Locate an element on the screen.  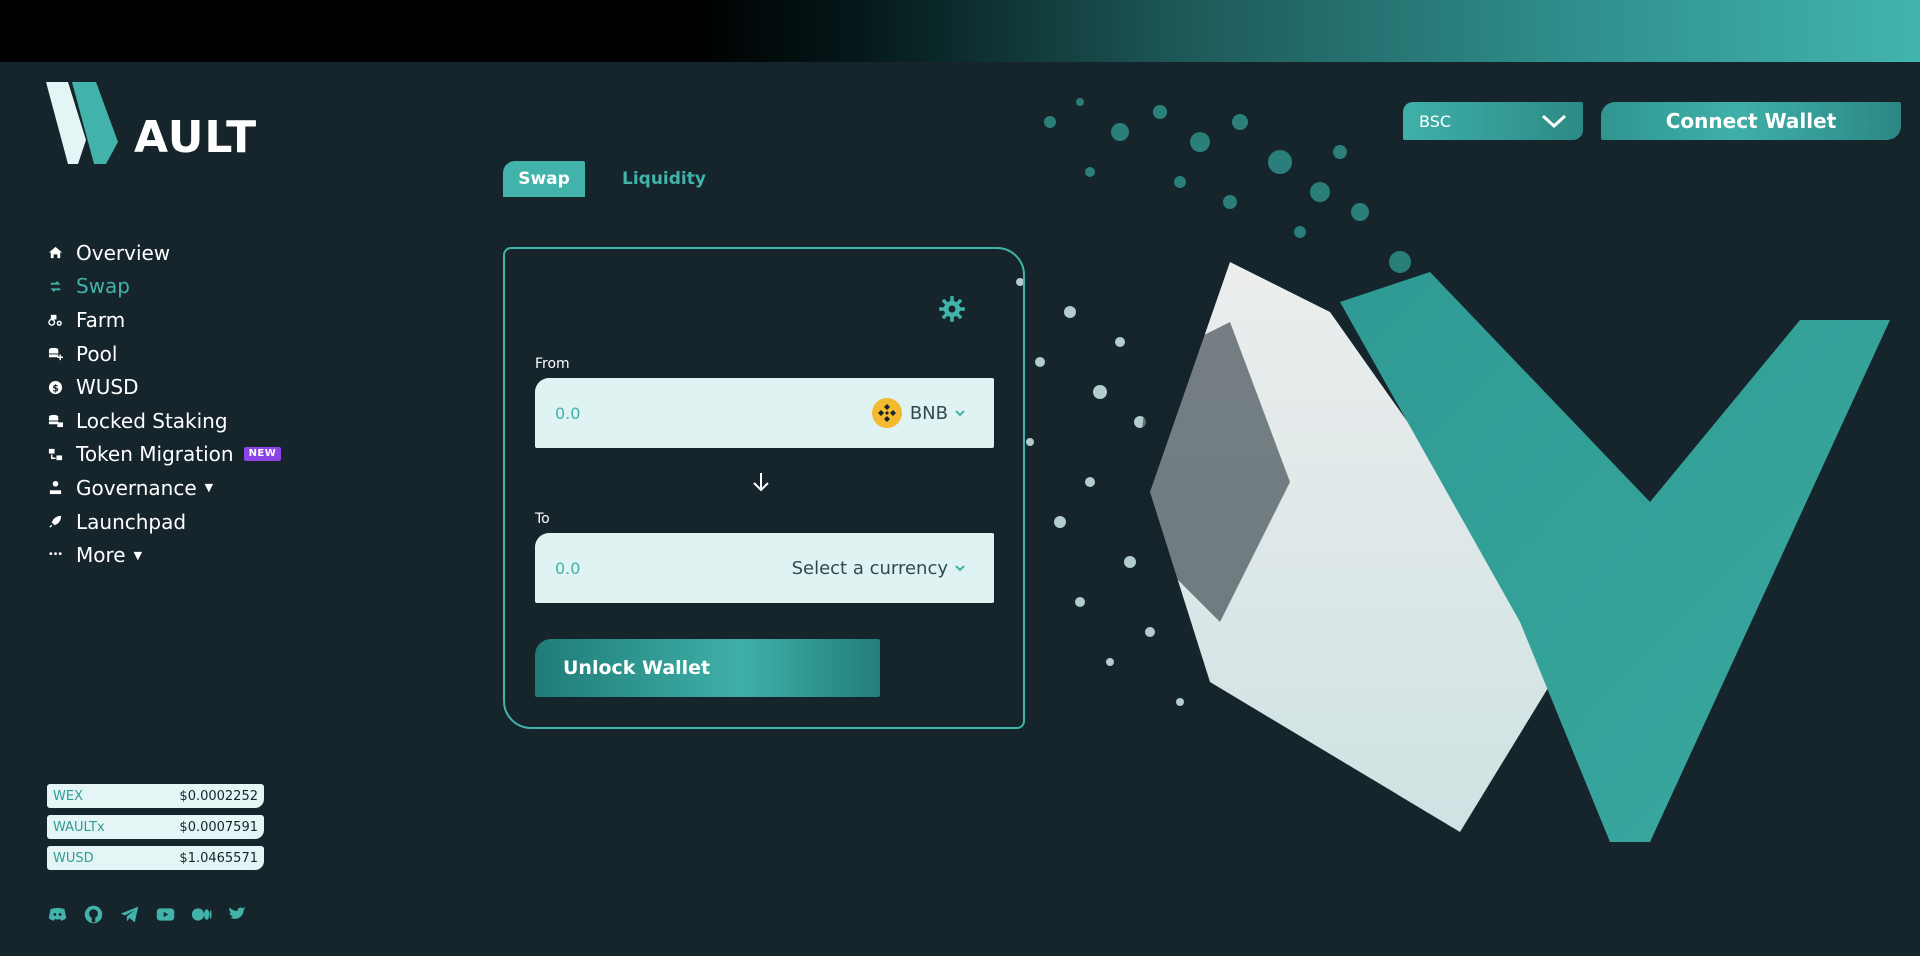
social-links is located at coordinates (147, 914).